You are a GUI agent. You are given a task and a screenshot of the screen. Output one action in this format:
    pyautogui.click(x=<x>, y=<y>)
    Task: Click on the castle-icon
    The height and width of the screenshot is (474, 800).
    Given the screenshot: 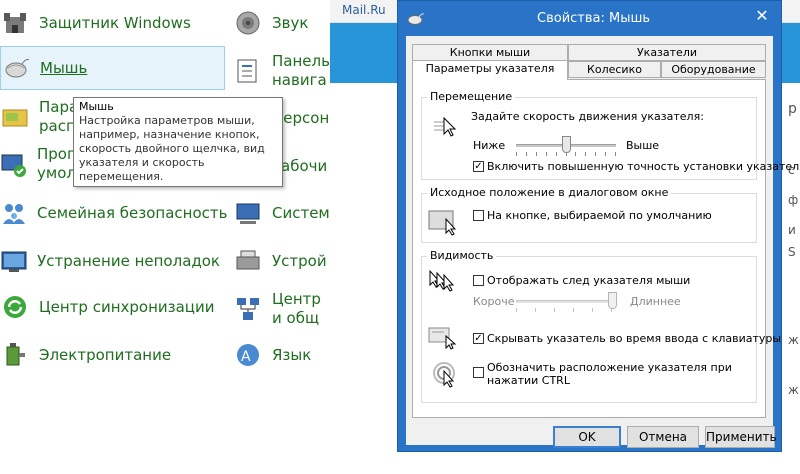 What is the action you would take?
    pyautogui.click(x=15, y=23)
    